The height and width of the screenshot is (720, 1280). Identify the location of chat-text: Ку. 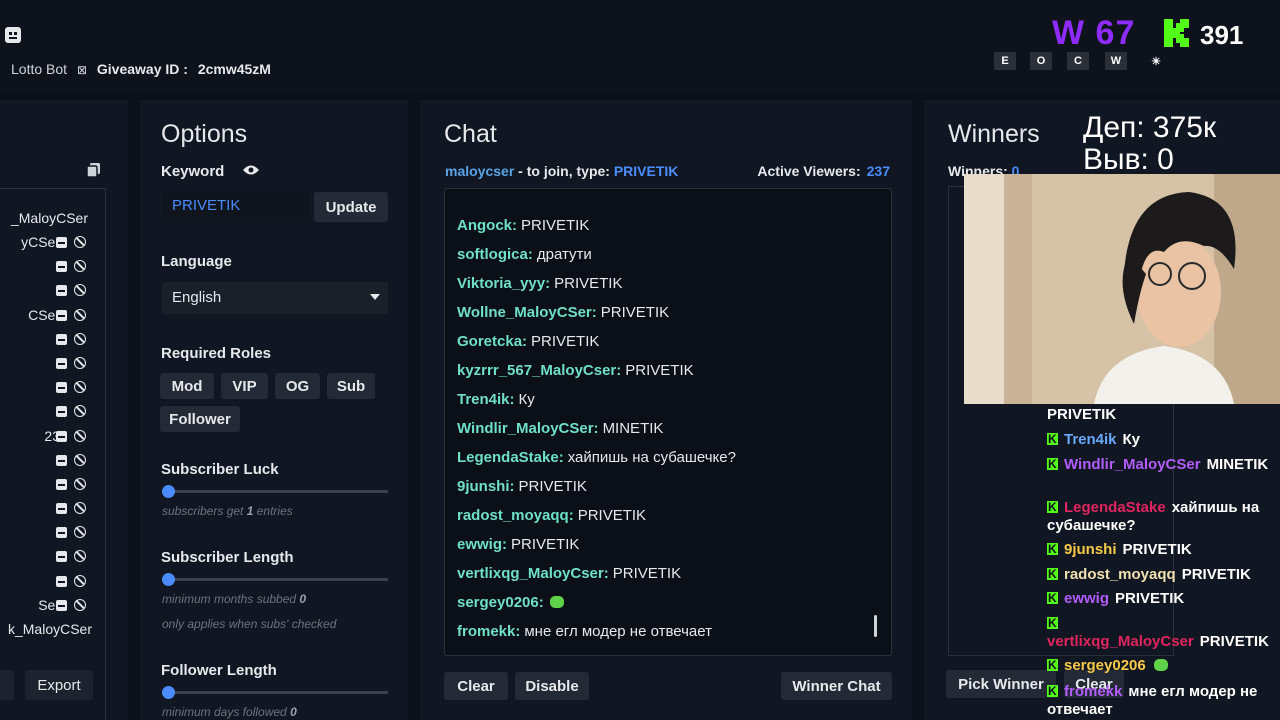
(526, 399).